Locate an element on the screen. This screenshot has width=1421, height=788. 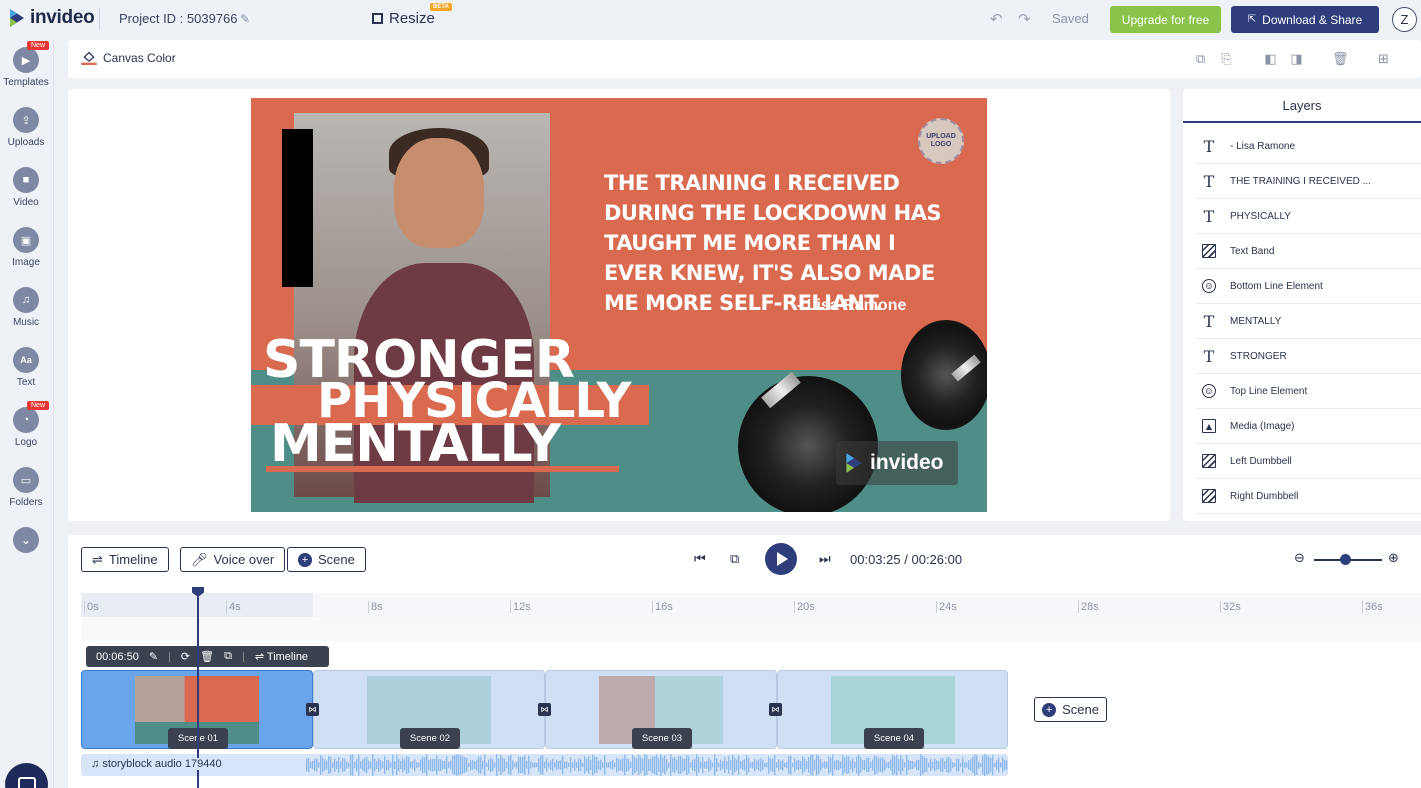
layer-item: T STRONGER is located at coordinates (1308, 356).